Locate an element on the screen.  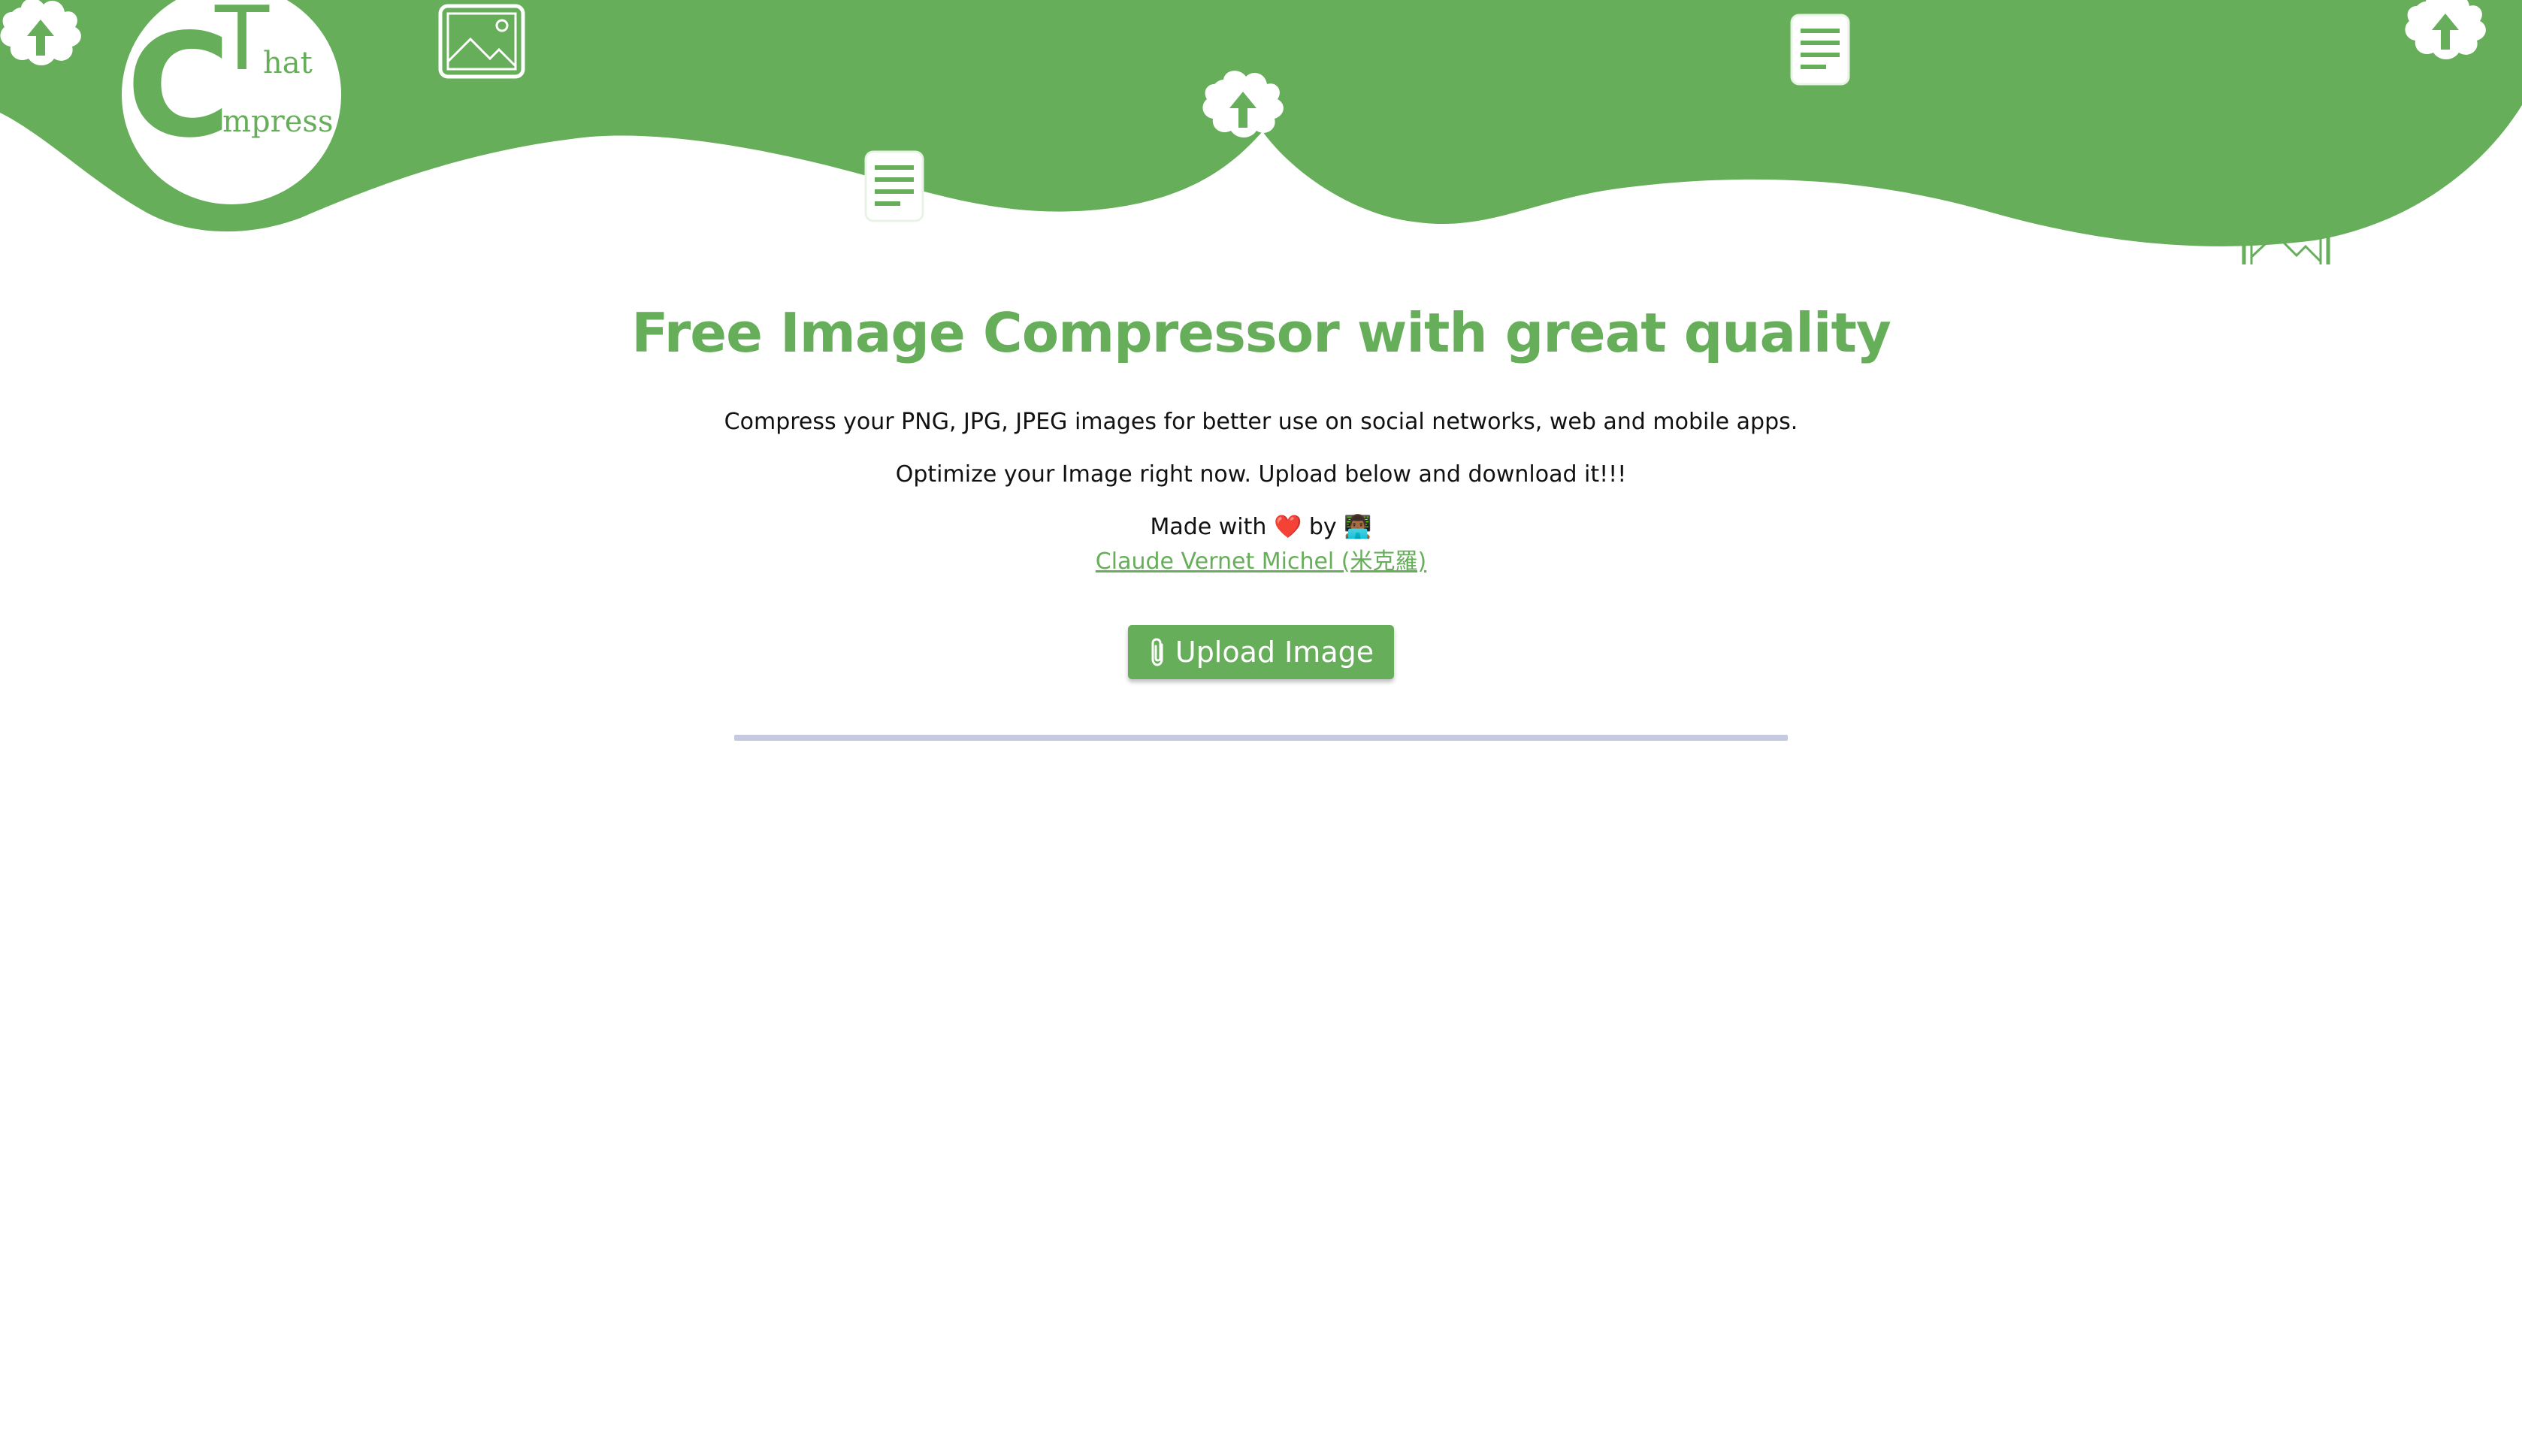
upload-image-button: Upload Image is located at coordinates (1261, 652).